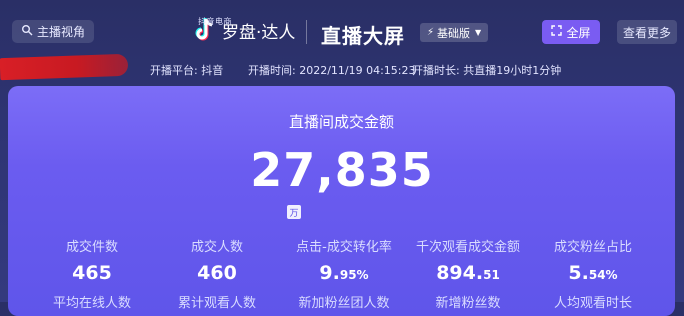  What do you see at coordinates (592, 247) in the screenshot?
I see `stat-label: 成交粉丝占比` at bounding box center [592, 247].